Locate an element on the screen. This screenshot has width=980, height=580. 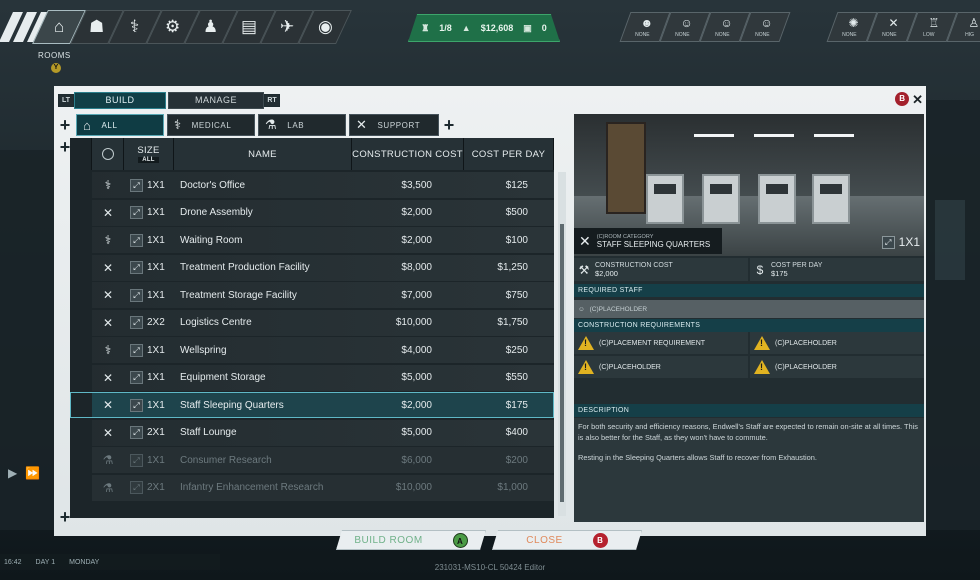
row-name: Logistics Centre is located at coordinates (216, 322).